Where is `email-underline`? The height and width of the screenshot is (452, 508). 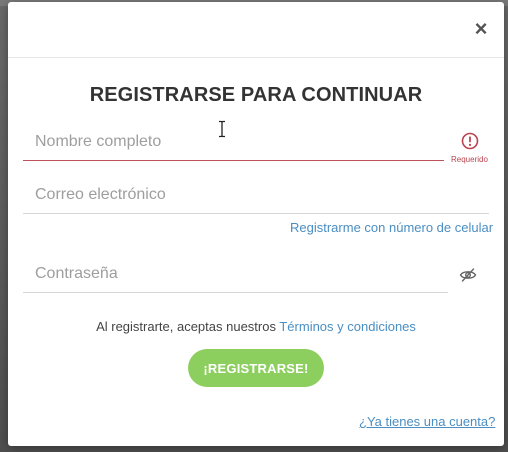 email-underline is located at coordinates (256, 213).